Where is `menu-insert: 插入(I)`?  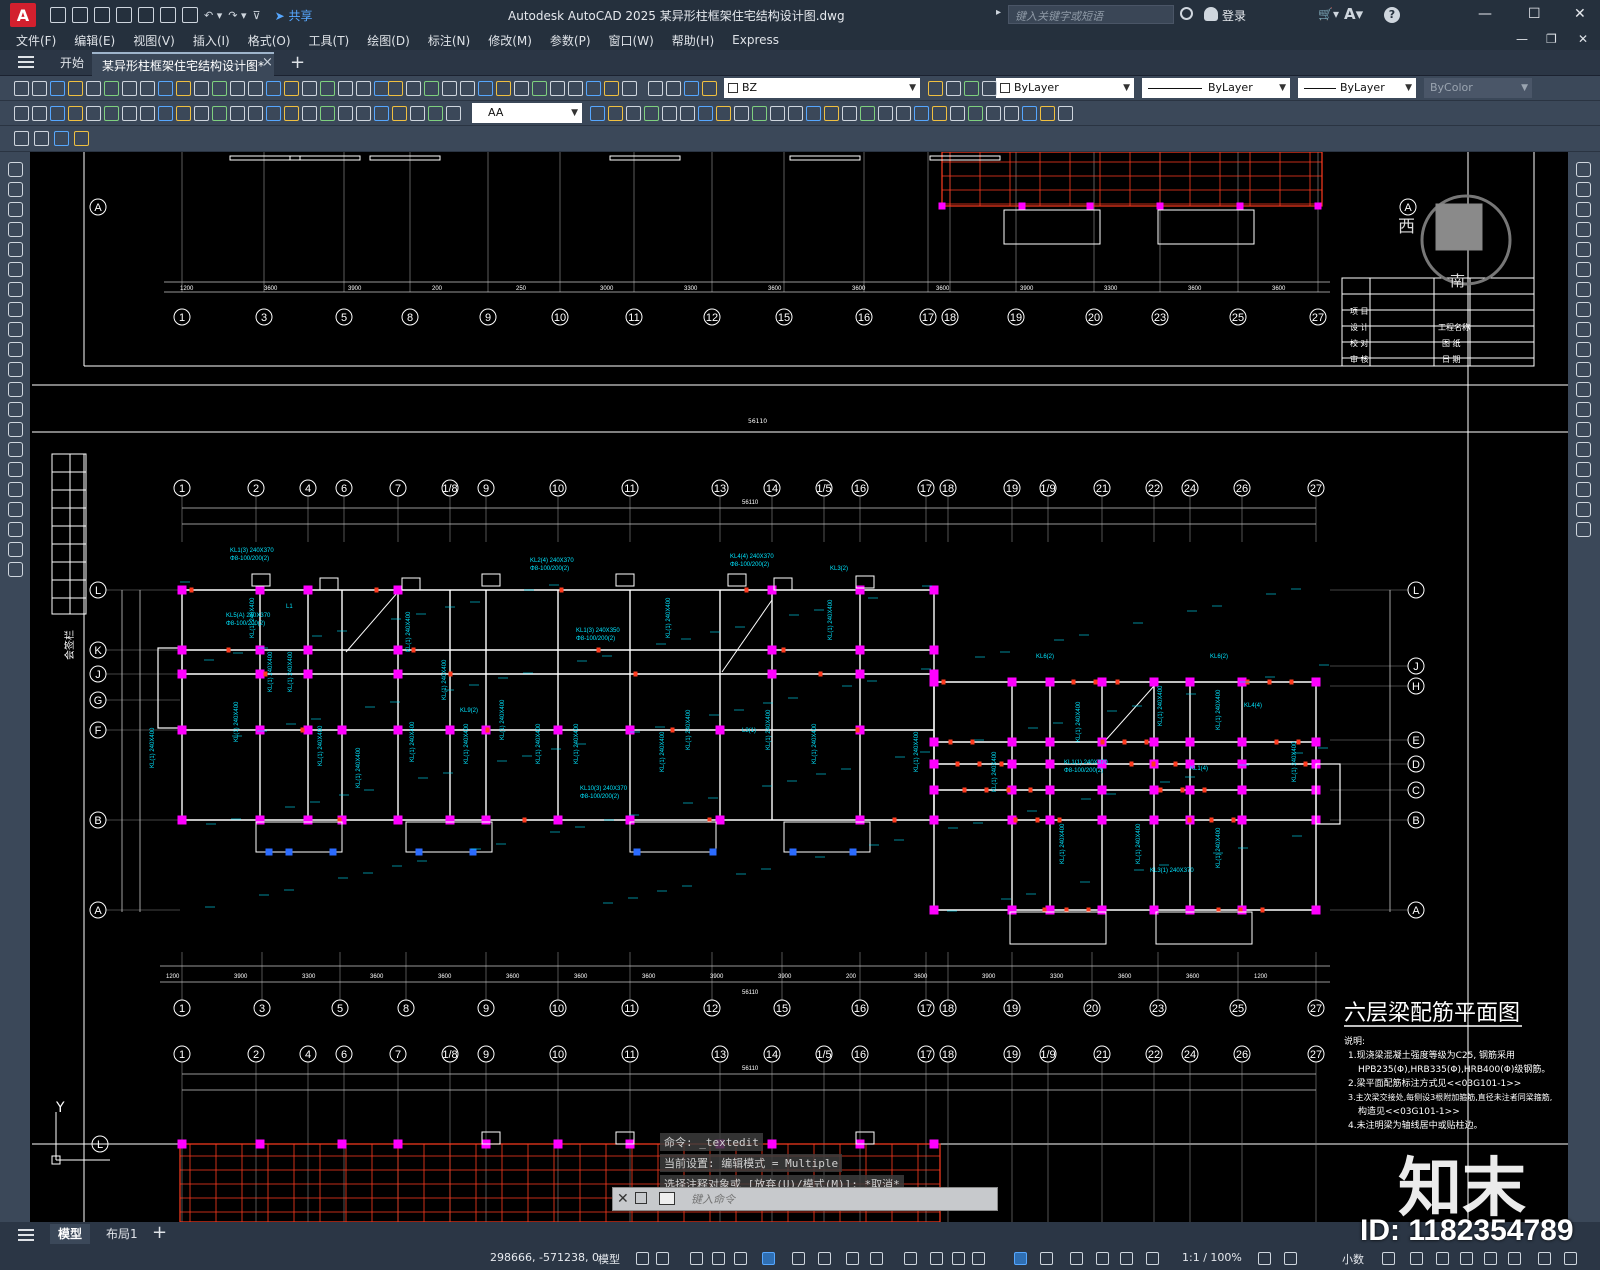
menu-insert: 插入(I) is located at coordinates (211, 40).